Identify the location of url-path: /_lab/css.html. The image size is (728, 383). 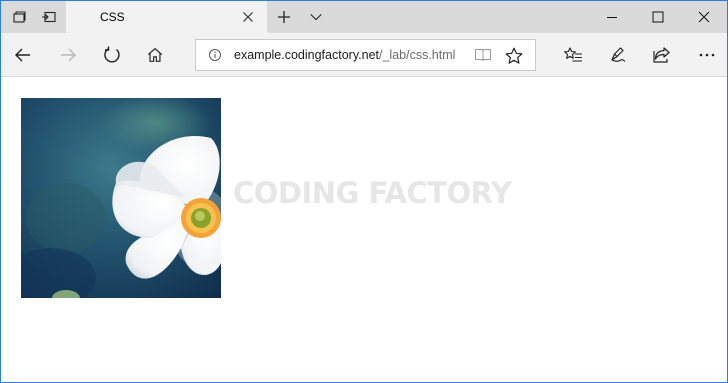
(417, 55).